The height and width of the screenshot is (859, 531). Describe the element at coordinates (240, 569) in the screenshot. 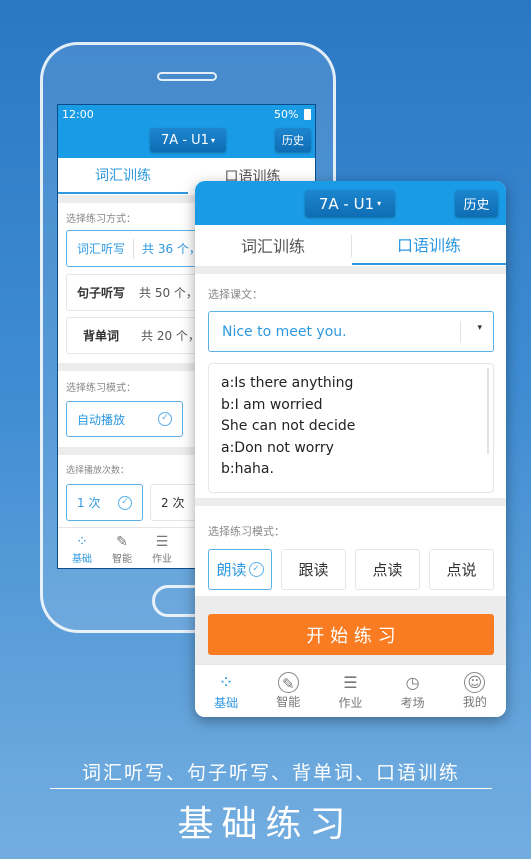

I see `mode-read-aloud: 朗读 ✓` at that location.